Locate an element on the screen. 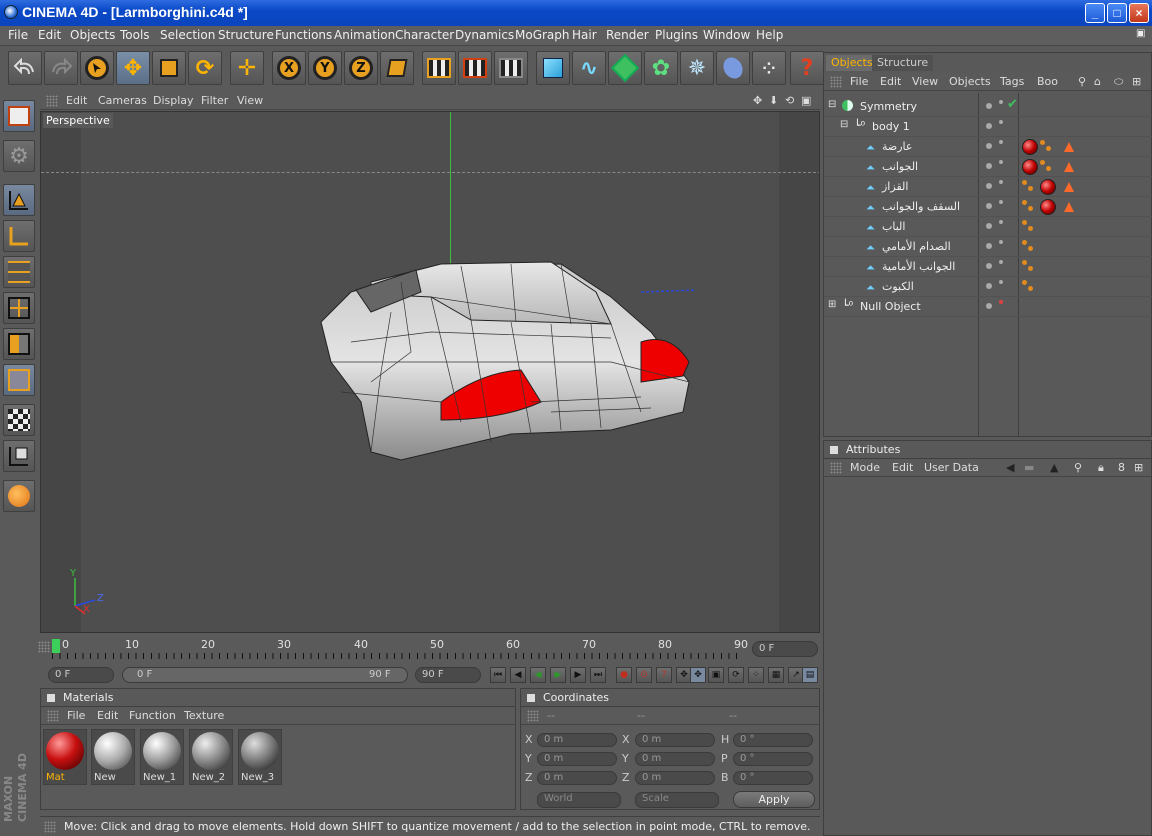 The width and height of the screenshot is (1152, 836). coordinate-mode-select: World is located at coordinates (579, 800).